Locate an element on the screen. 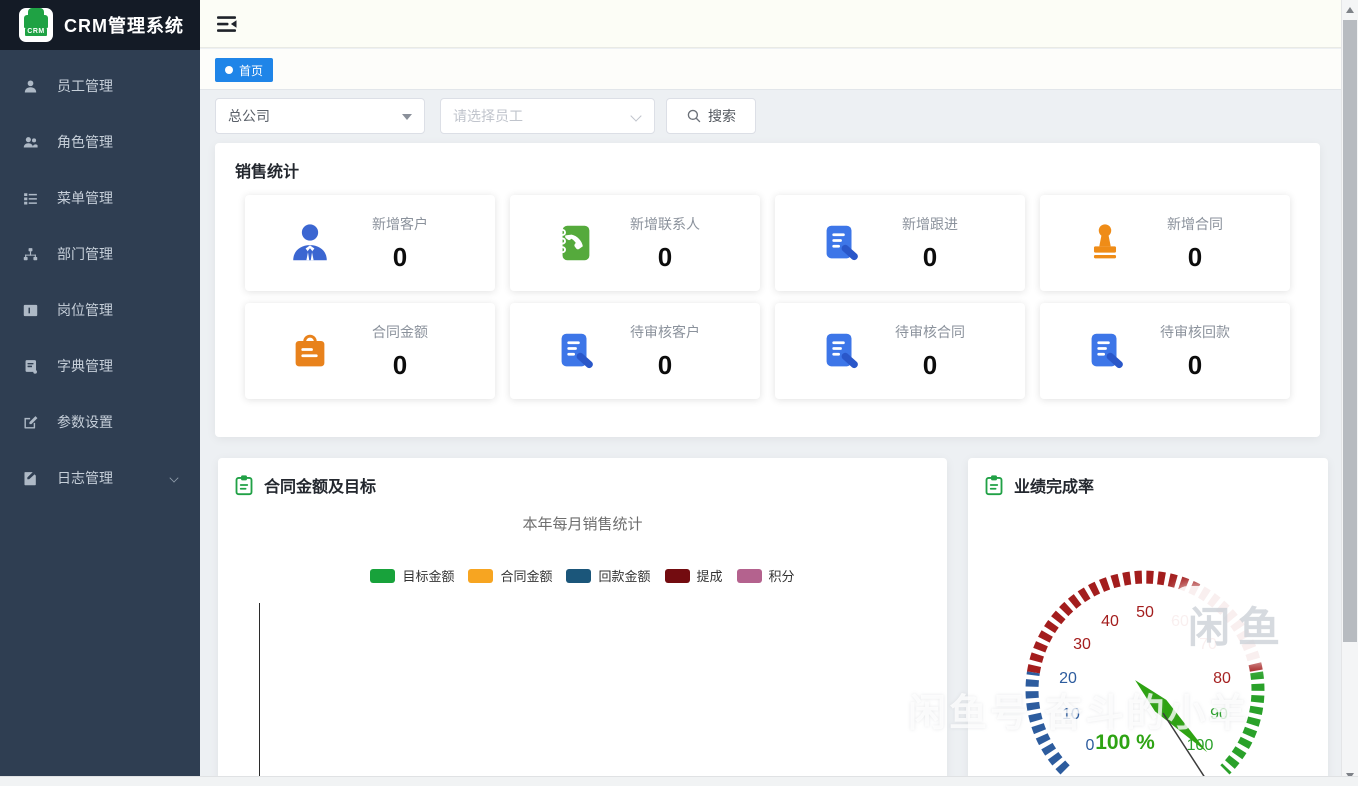  logo-text: CRM is located at coordinates (36, 31).